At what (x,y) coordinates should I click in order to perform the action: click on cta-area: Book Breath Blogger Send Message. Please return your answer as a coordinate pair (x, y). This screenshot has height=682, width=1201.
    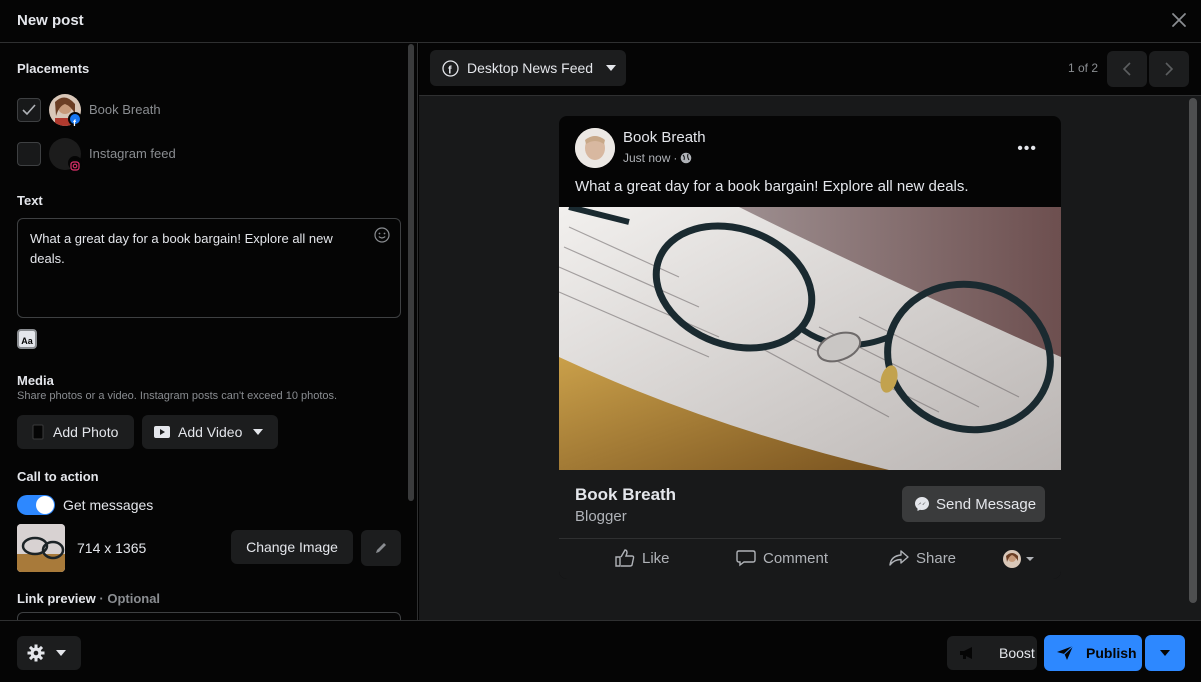
    Looking at the image, I should click on (810, 504).